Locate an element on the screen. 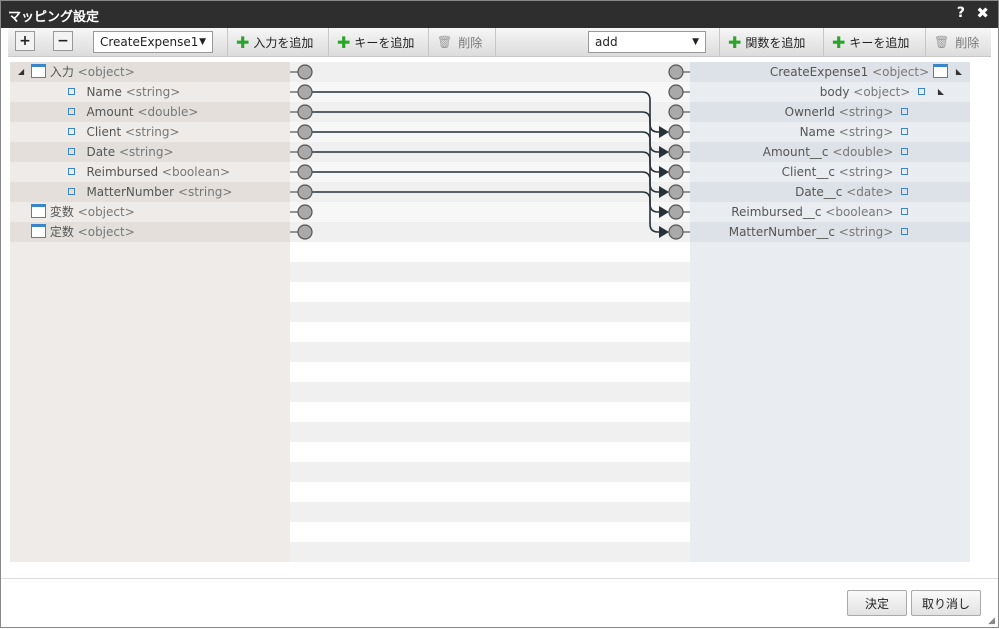 This screenshot has width=999, height=629. target-row: MatterNumber__c <string> is located at coordinates (830, 232).